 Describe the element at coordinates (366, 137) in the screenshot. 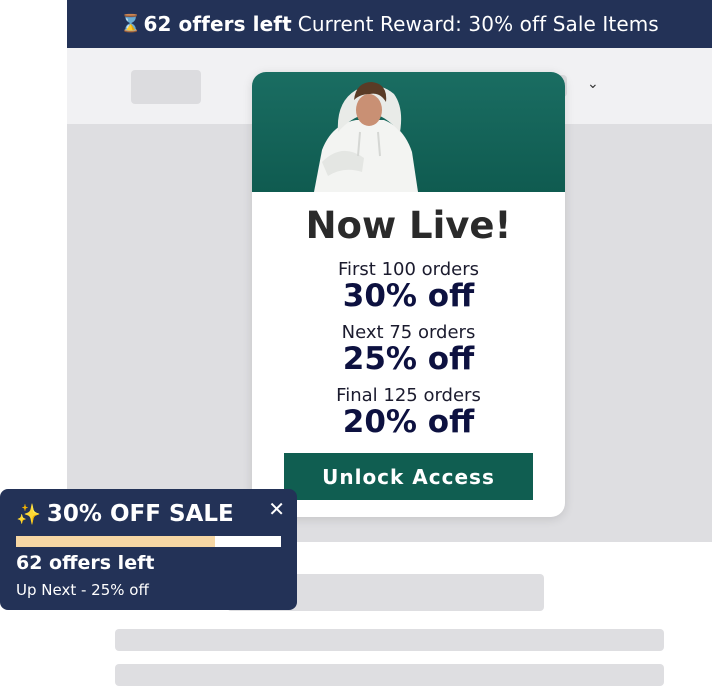

I see `man-in-hoodie-illustration` at that location.